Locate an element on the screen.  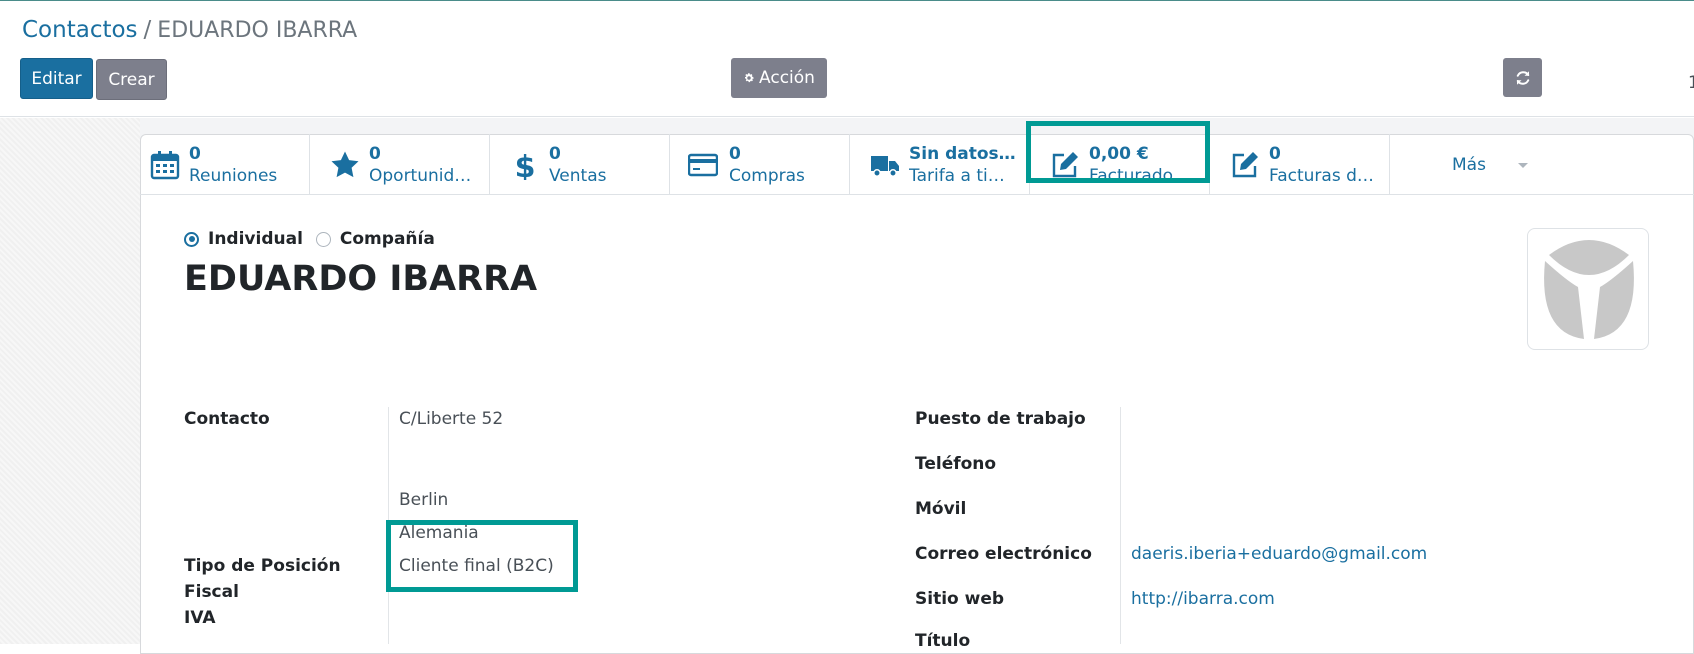
vat-label: IVA is located at coordinates (200, 618).